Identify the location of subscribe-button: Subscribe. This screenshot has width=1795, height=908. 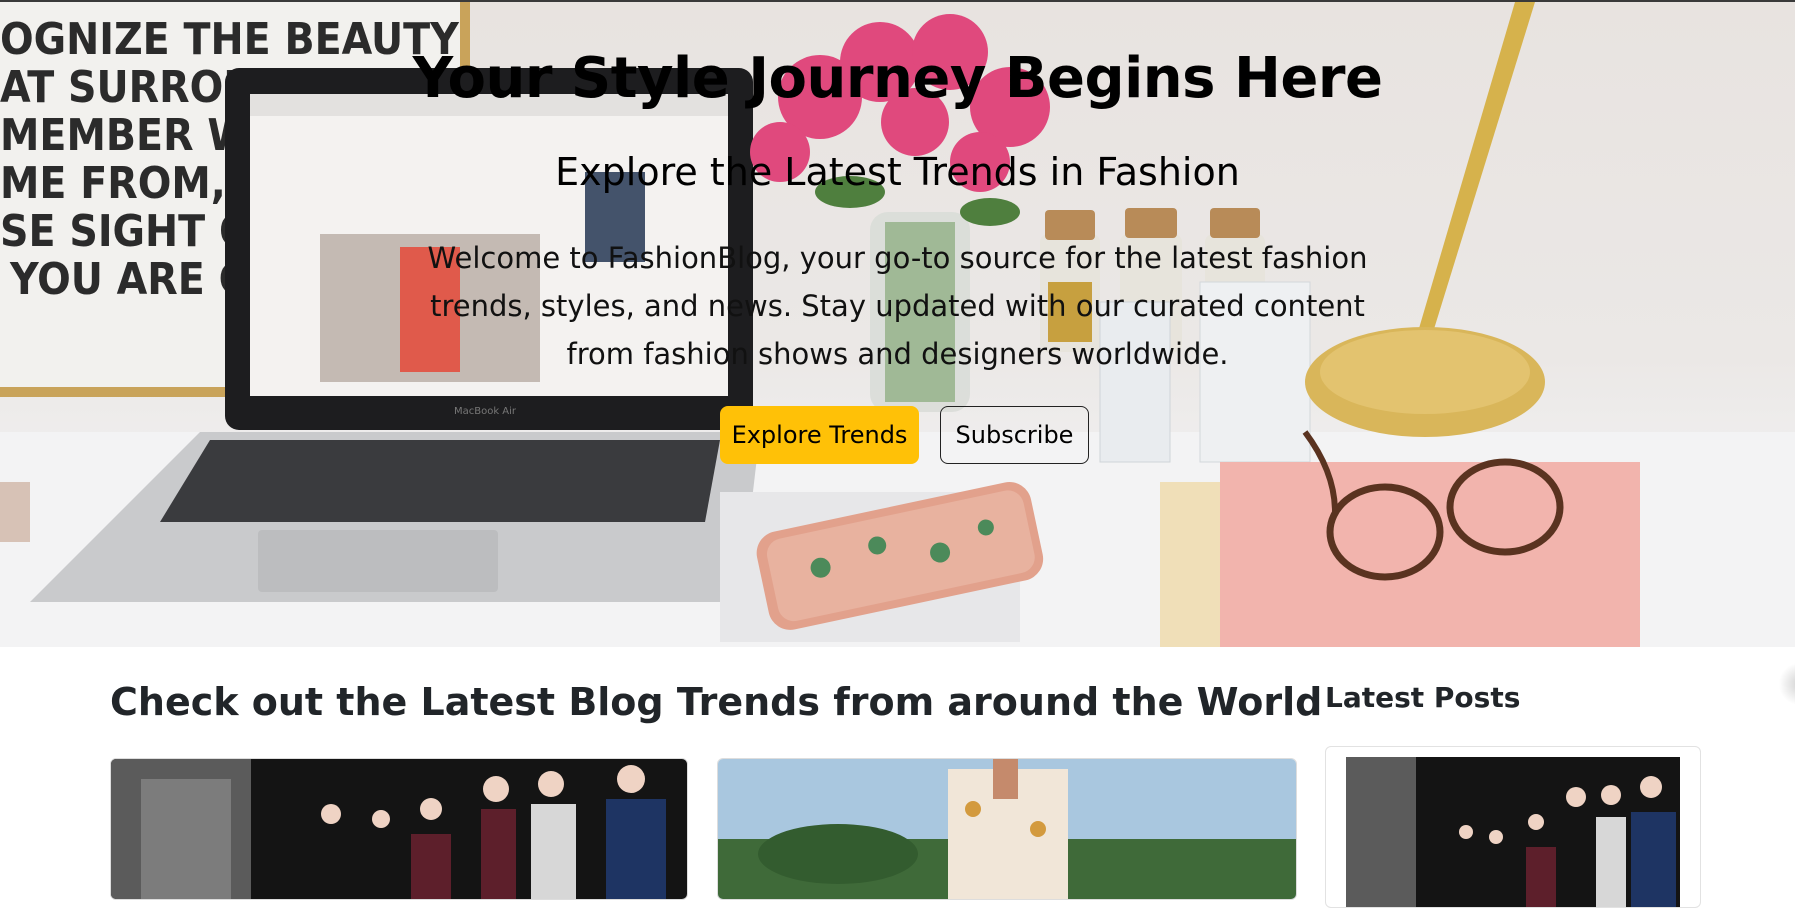
(1014, 435).